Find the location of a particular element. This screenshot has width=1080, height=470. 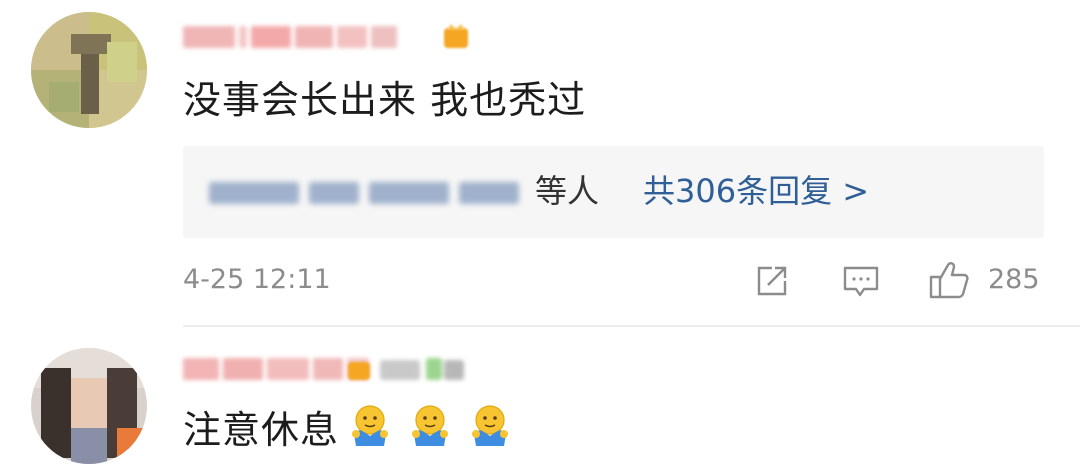

comment-text: 没事会长出来 我也秃过 is located at coordinates (385, 100).